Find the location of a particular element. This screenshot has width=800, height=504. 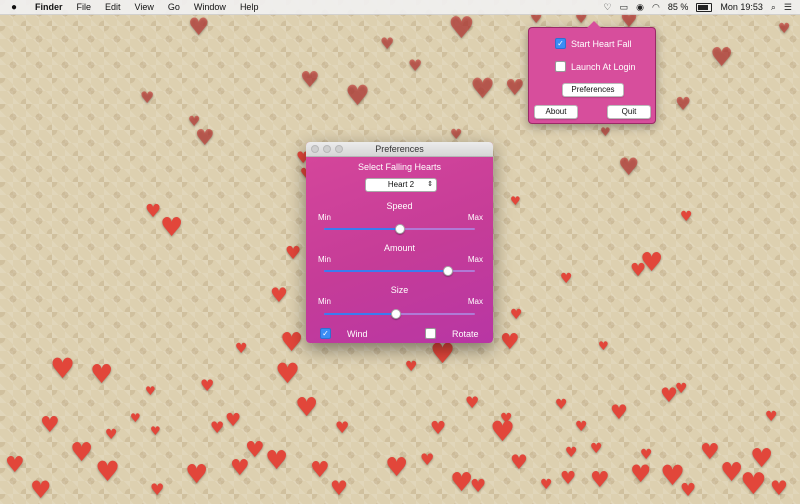

wind-option: ✓ Wind is located at coordinates (344, 333).